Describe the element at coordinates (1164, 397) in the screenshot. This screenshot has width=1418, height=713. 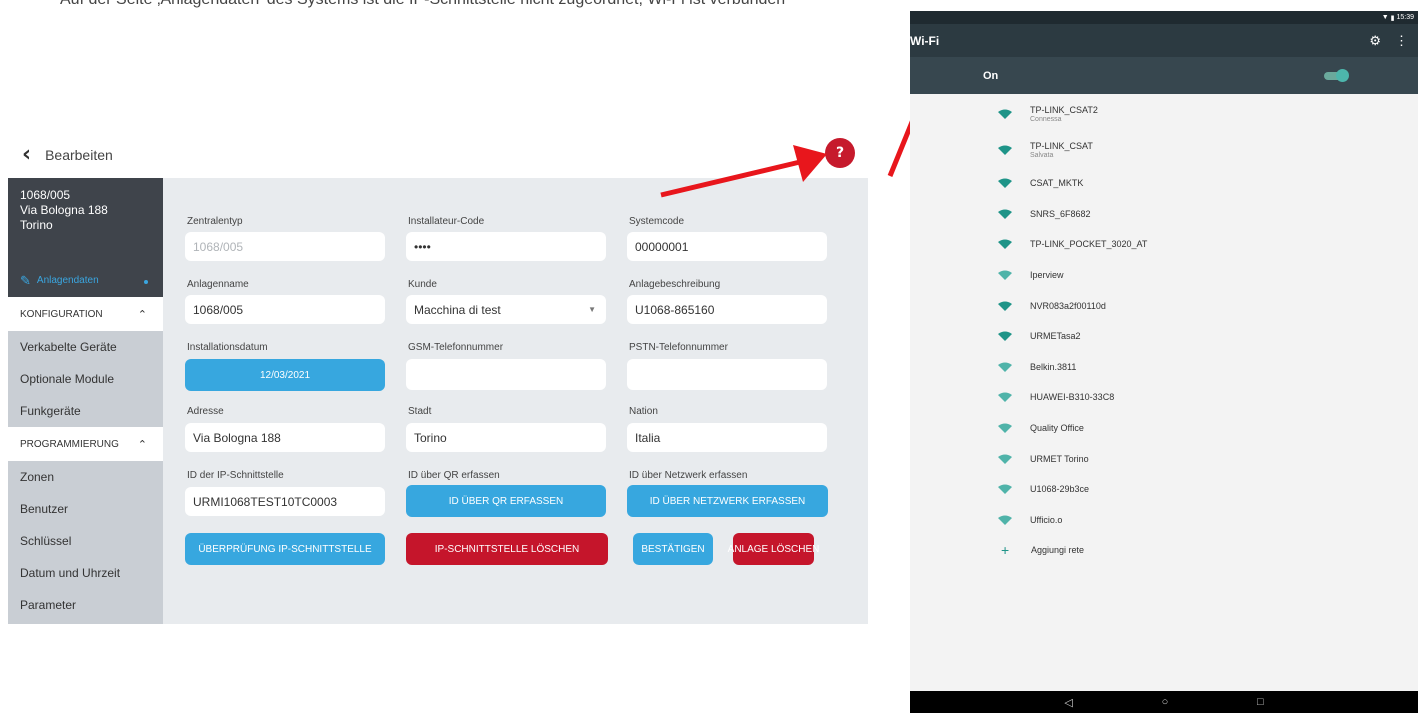
I see `network-row: HUAWEI-B310-33C8` at that location.